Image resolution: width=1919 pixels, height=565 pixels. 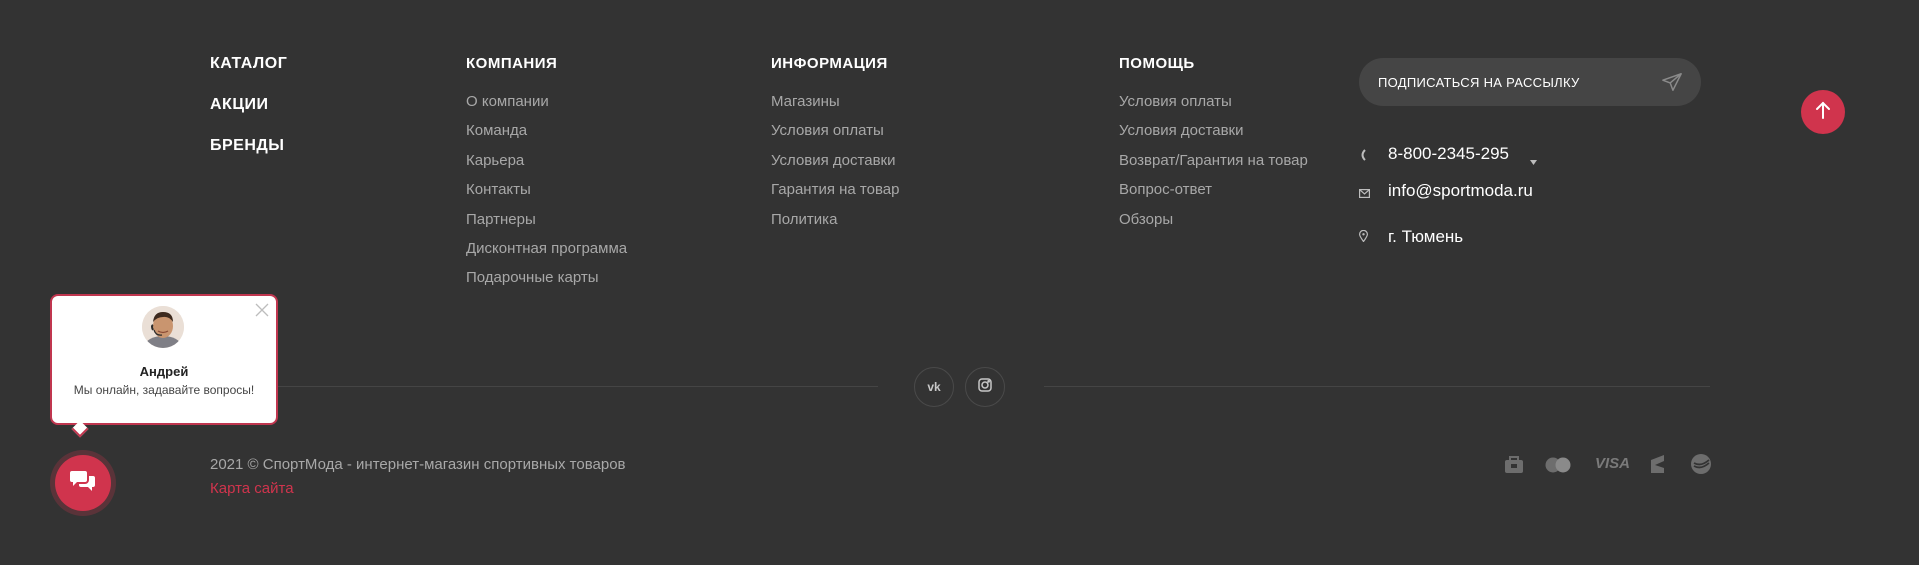 I want to click on operator-avatar, so click(x=163, y=327).